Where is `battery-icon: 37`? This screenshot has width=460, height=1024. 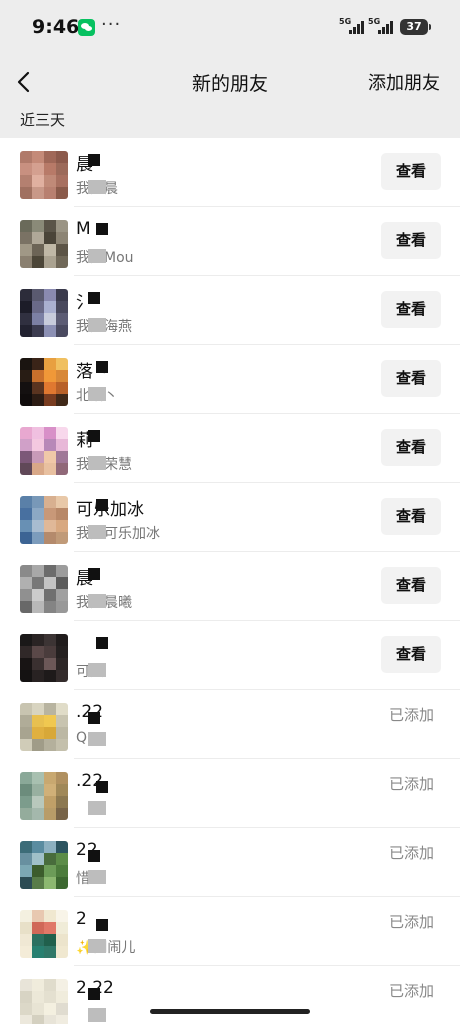 battery-icon: 37 is located at coordinates (415, 27).